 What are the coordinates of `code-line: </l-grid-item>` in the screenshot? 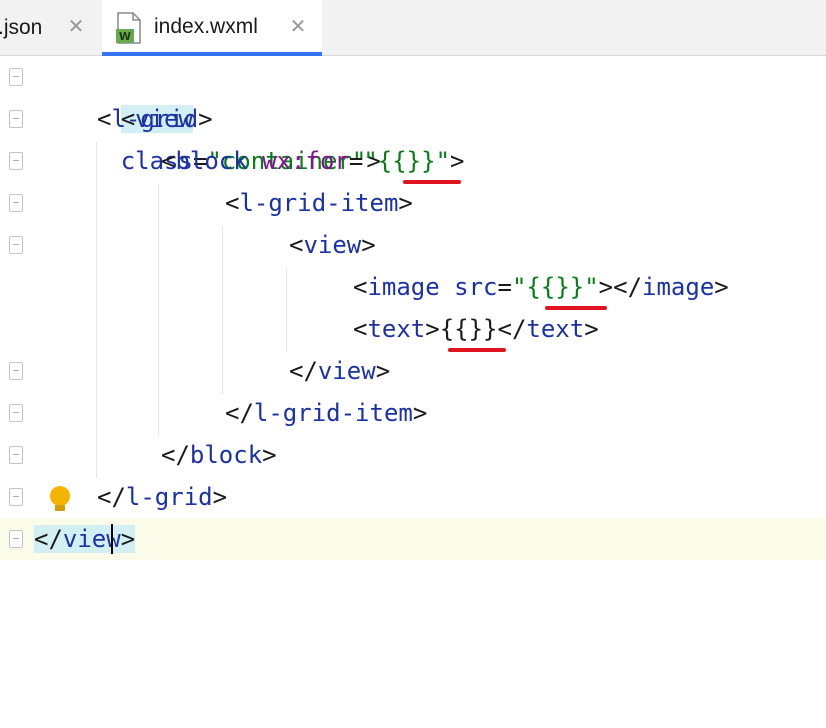 It's located at (413, 413).